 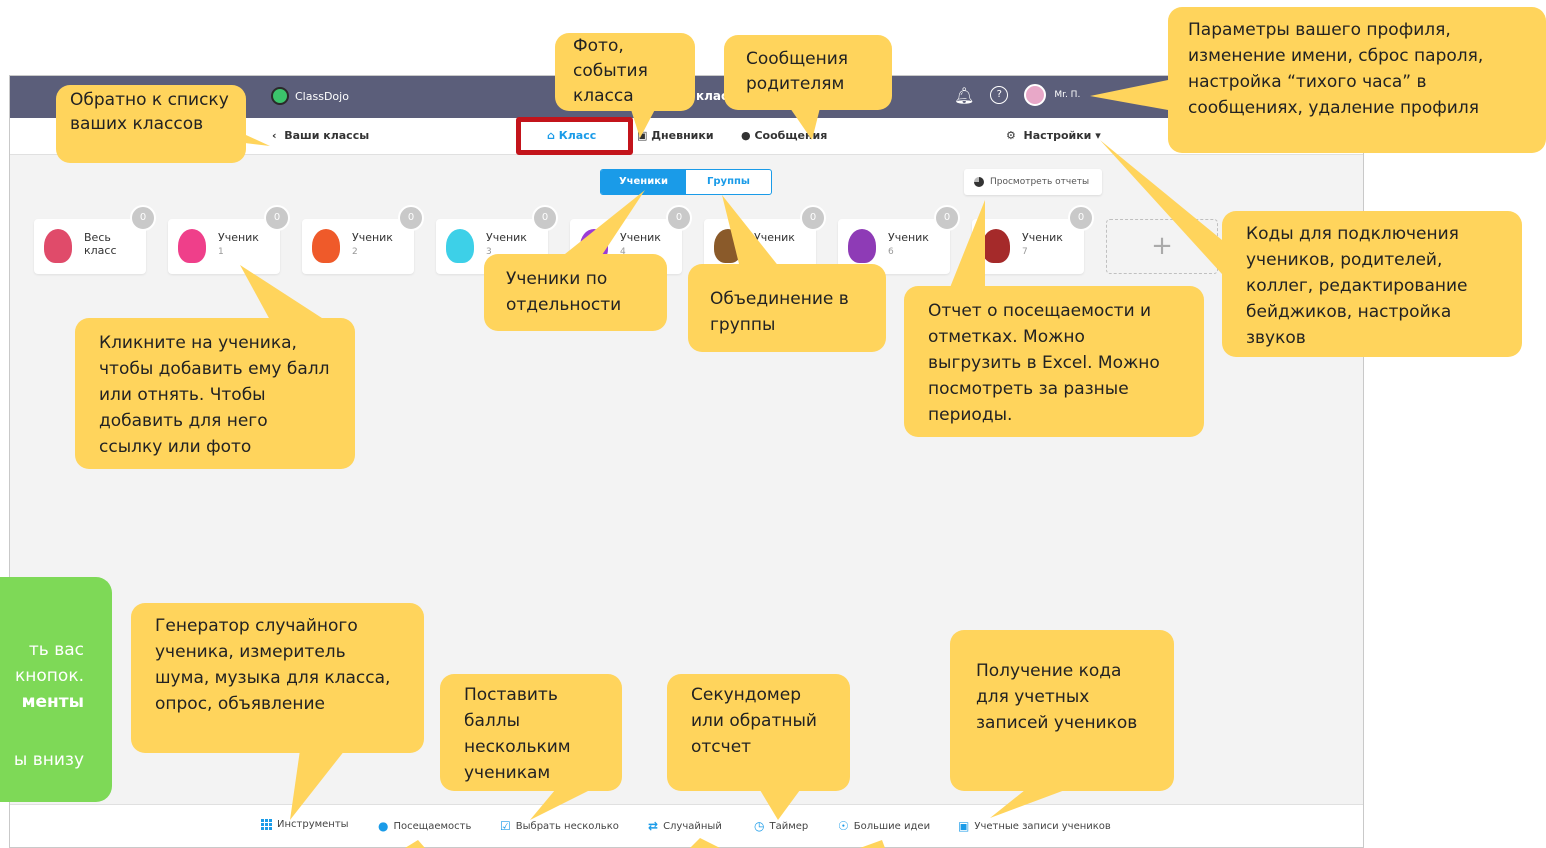 I want to click on callout-messages: Сообщения родителям, so click(x=808, y=72).